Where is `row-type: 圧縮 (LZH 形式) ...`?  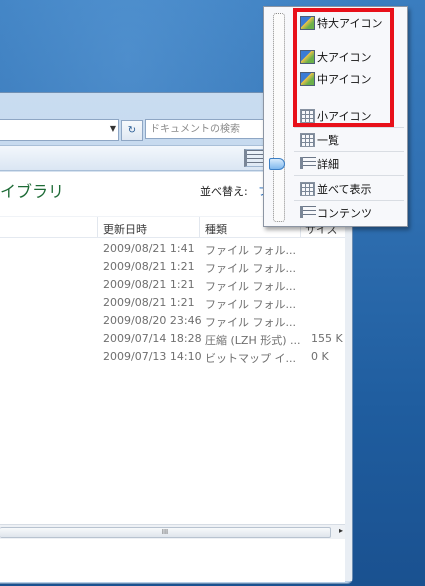
row-type: 圧縮 (LZH 形式) ... is located at coordinates (253, 340).